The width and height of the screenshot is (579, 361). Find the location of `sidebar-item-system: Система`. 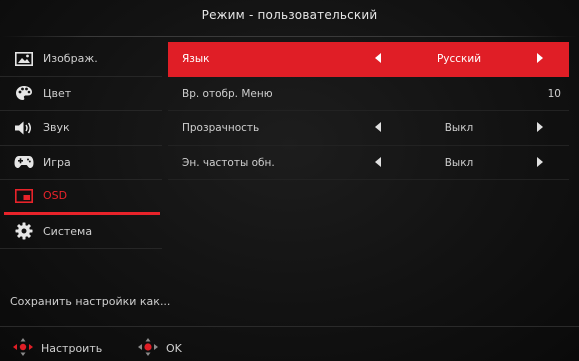

sidebar-item-system: Система is located at coordinates (81, 232).